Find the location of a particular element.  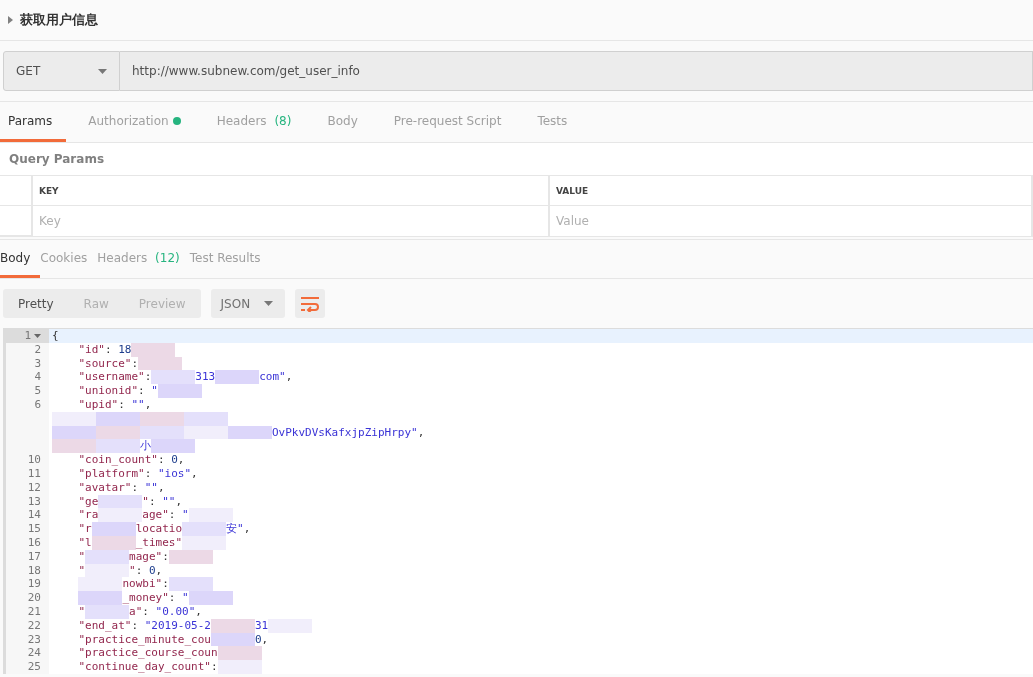

code-token: "coin_count" is located at coordinates (118, 460).